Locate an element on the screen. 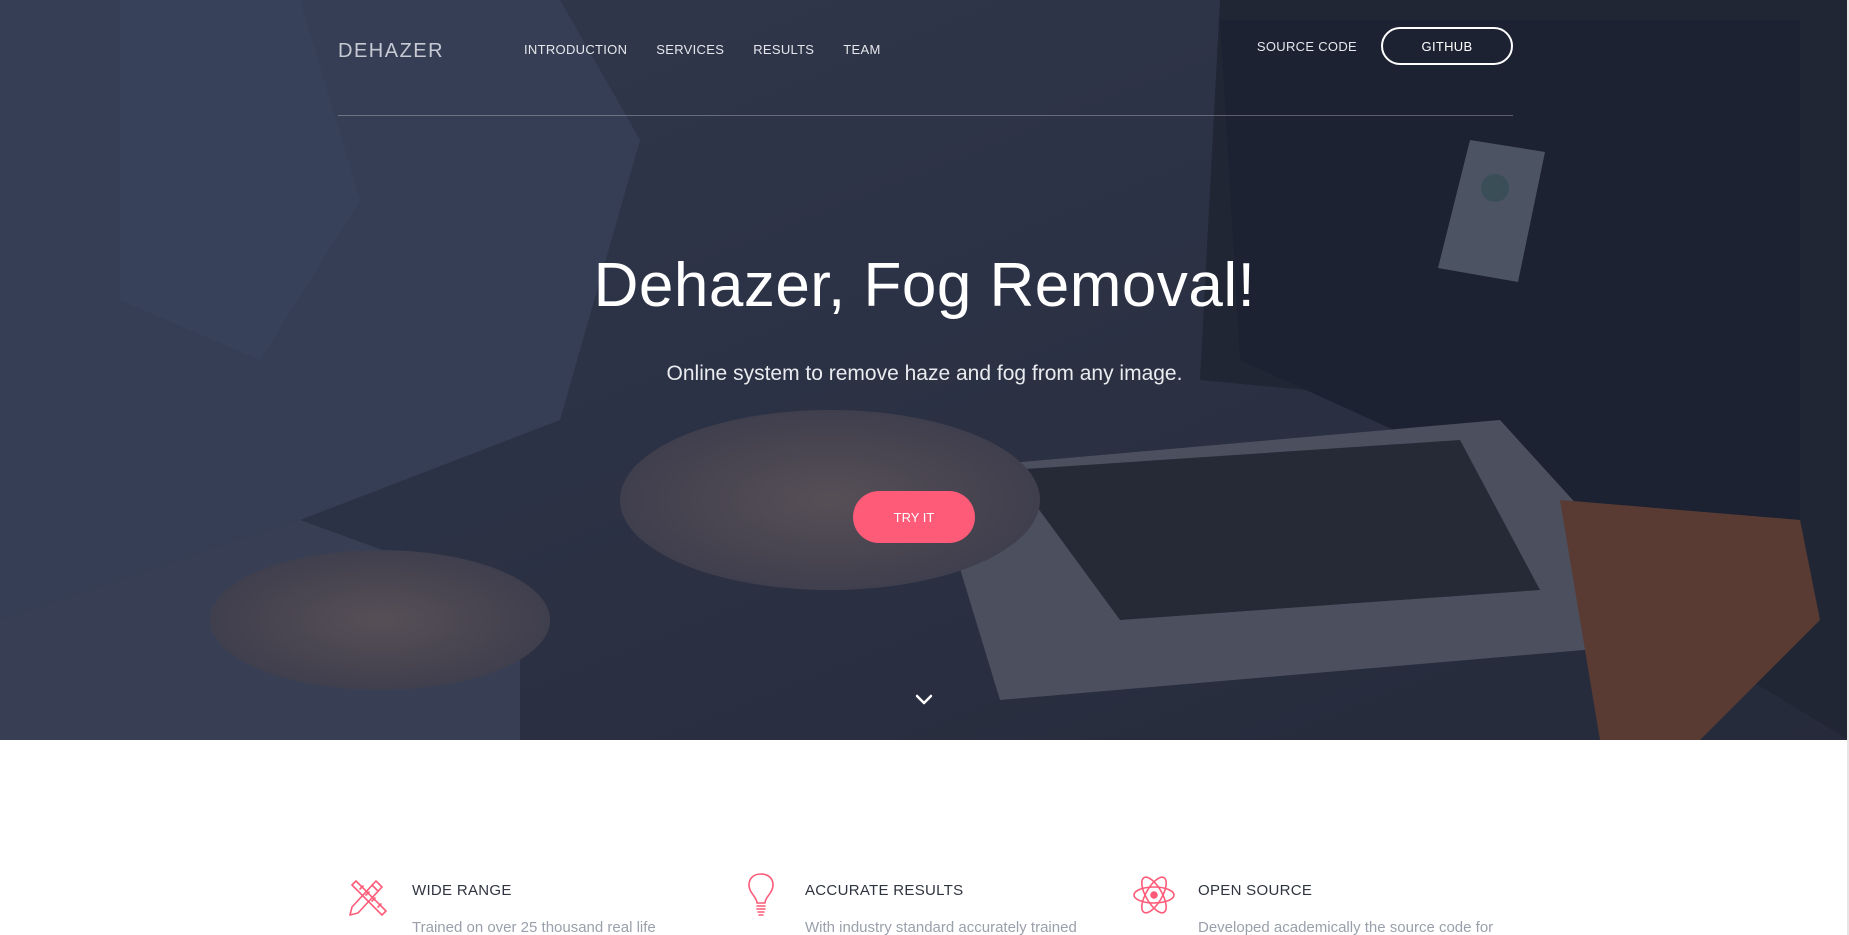 The image size is (1849, 935). pencil-ruler-icon is located at coordinates (368, 898).